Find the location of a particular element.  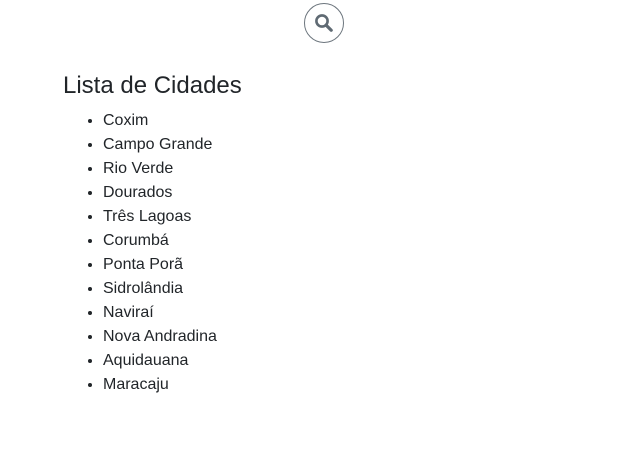

list-item: Corumbá is located at coordinates (160, 241).